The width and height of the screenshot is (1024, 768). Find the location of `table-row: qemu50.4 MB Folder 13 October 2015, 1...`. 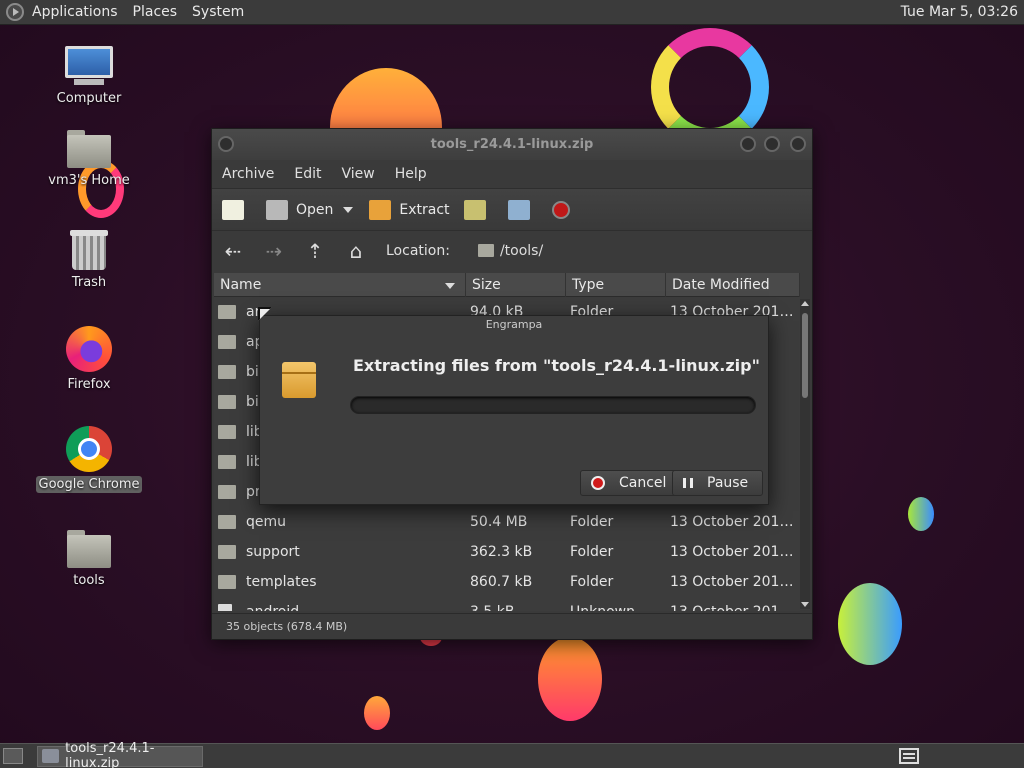

table-row: qemu50.4 MB Folder 13 October 2015, 1... is located at coordinates (507, 522).